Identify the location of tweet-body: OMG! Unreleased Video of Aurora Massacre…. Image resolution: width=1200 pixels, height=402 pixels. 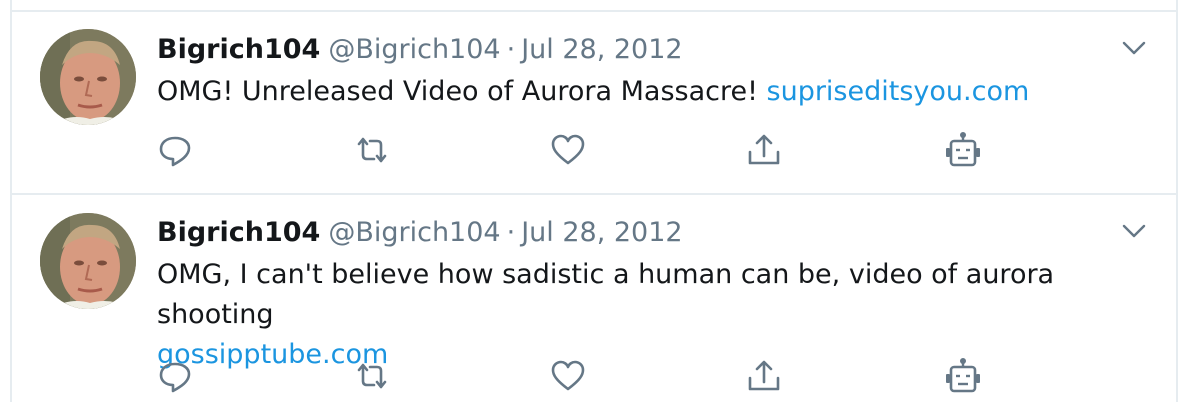
(457, 91).